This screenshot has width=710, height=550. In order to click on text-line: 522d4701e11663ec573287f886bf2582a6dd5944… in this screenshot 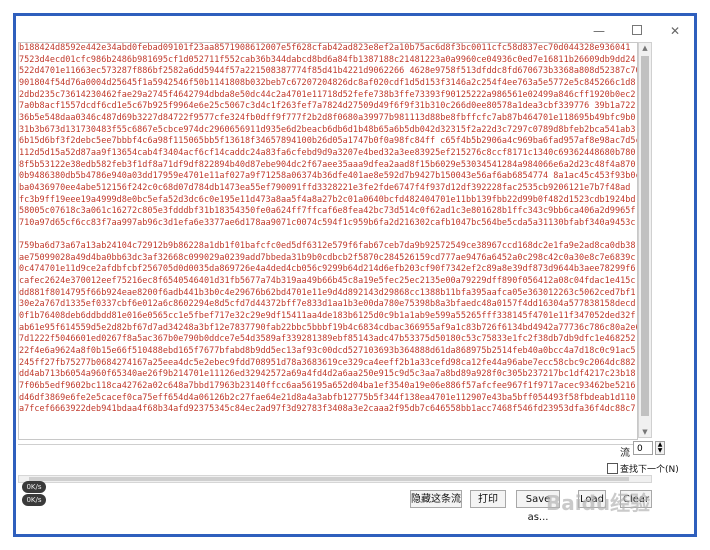, I will do `click(328, 71)`.